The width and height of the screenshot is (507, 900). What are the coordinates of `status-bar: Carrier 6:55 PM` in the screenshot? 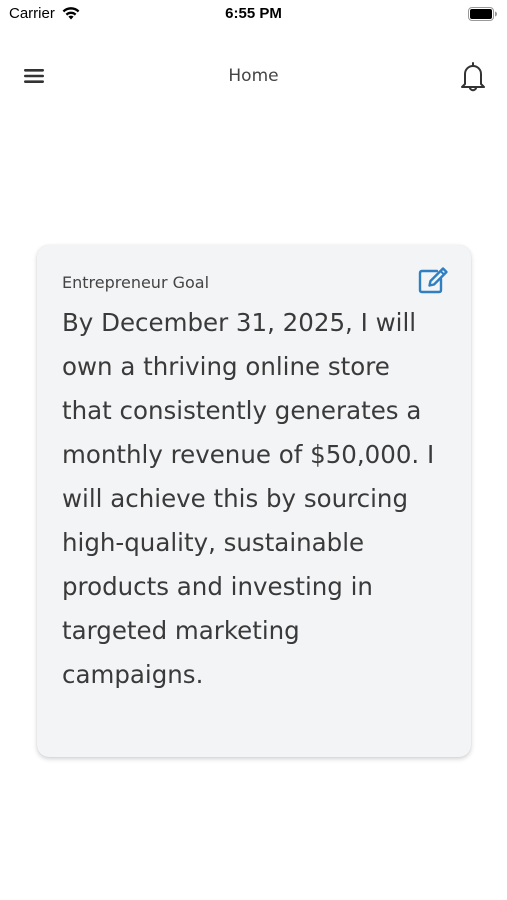 It's located at (253, 15).